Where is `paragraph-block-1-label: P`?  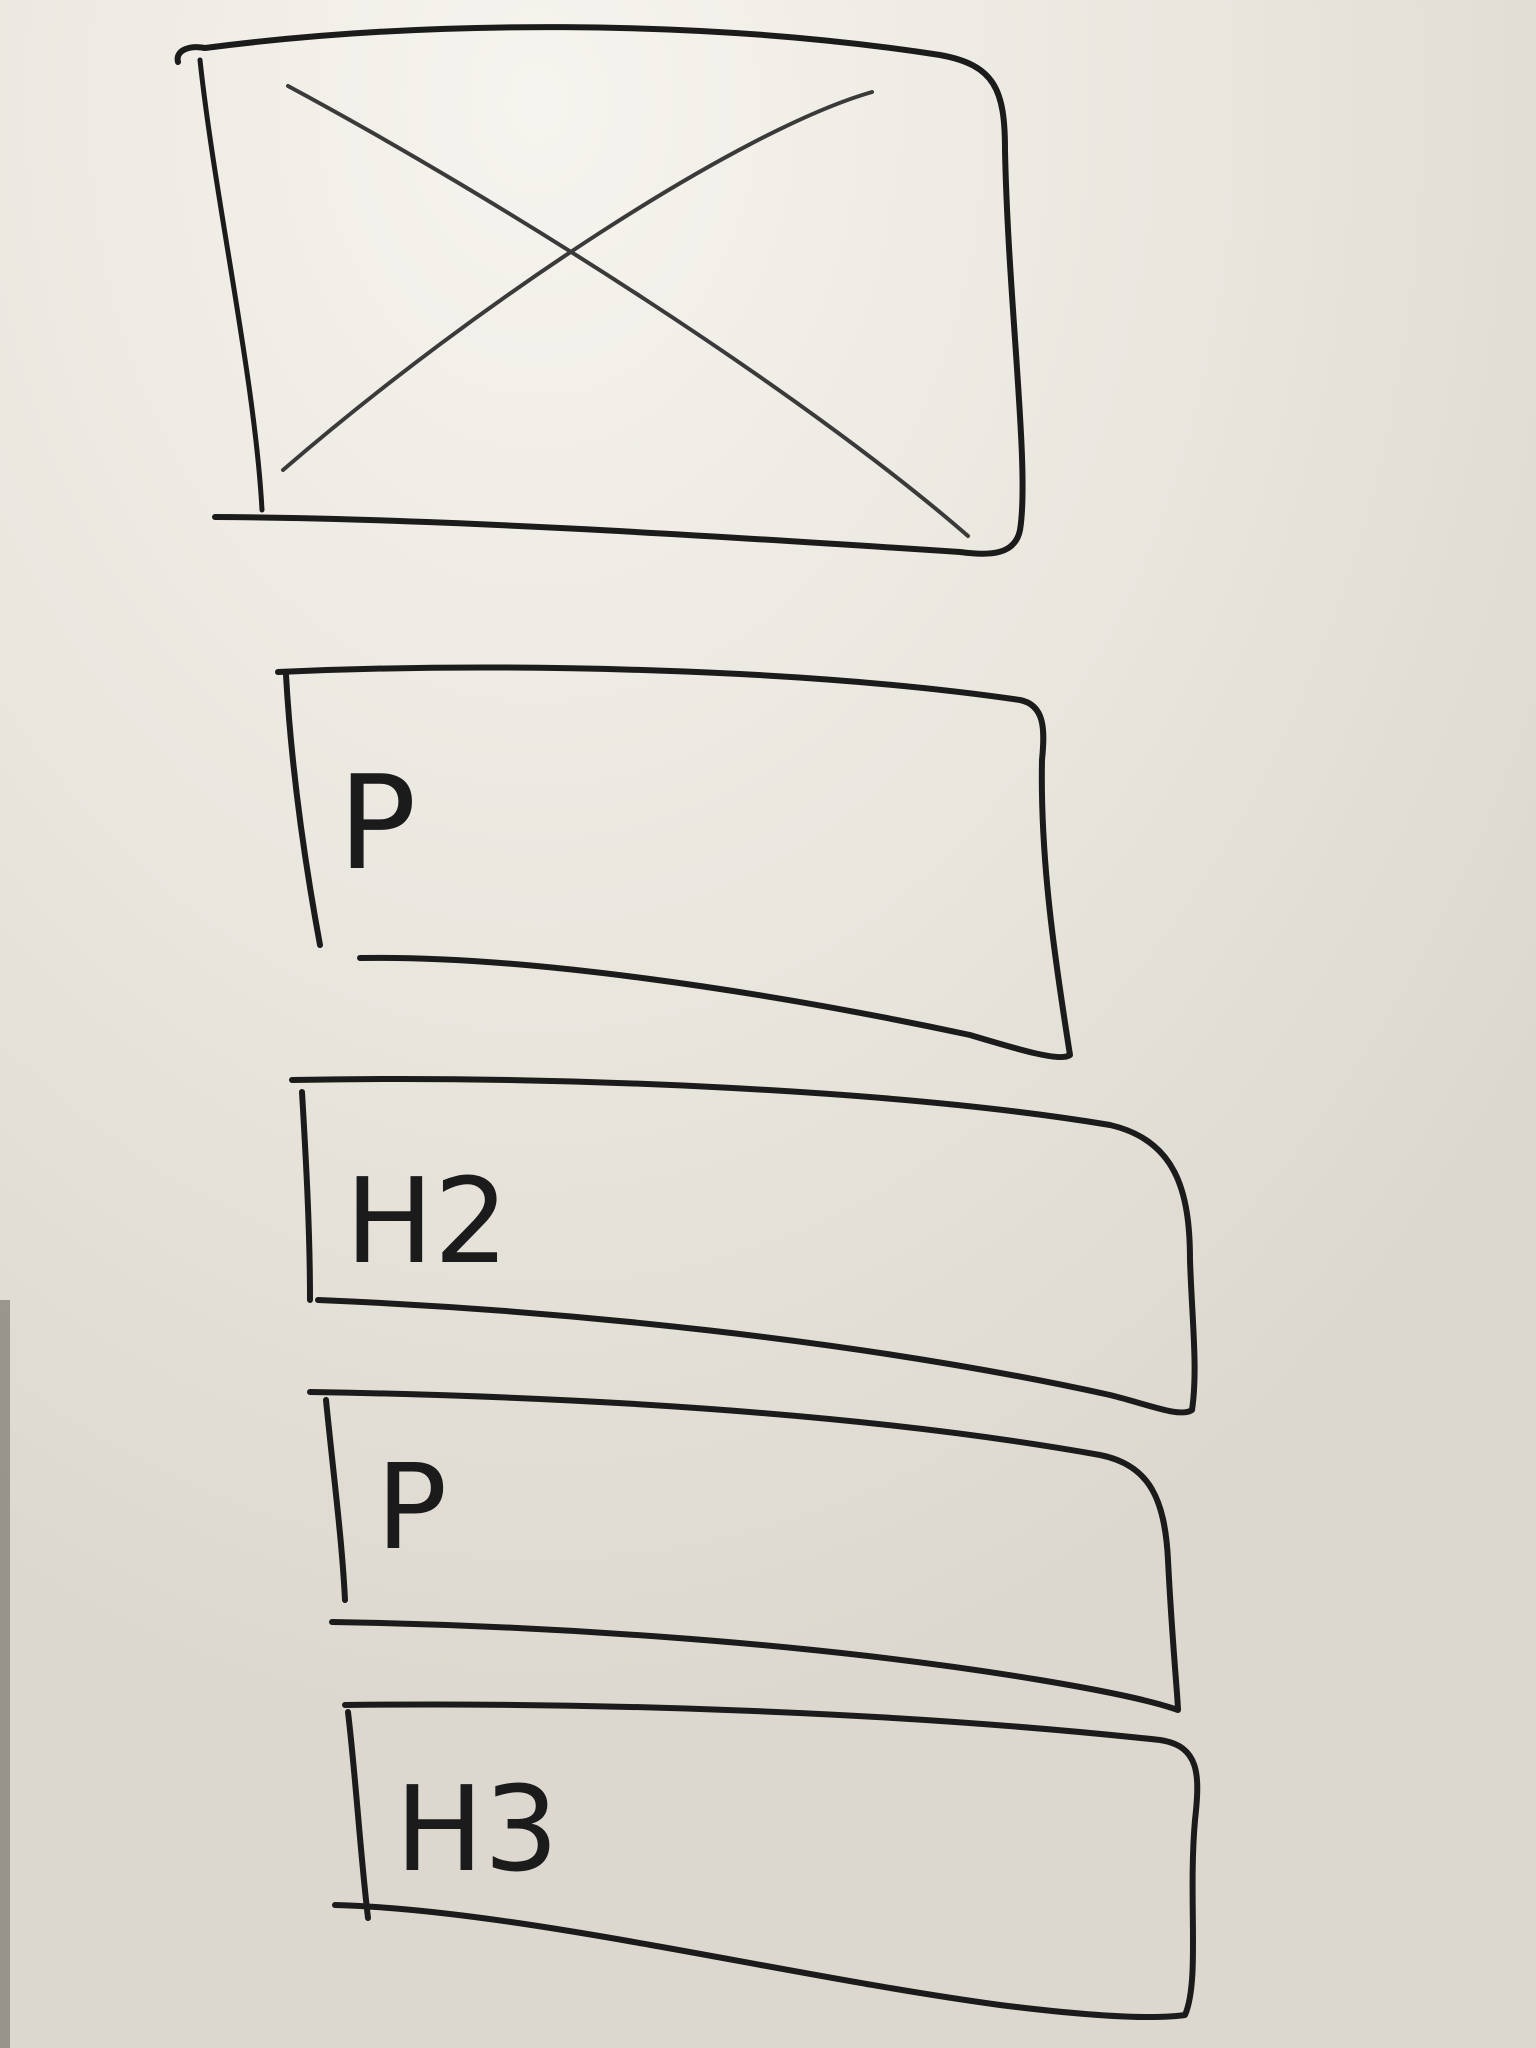 paragraph-block-1-label: P is located at coordinates (377, 823).